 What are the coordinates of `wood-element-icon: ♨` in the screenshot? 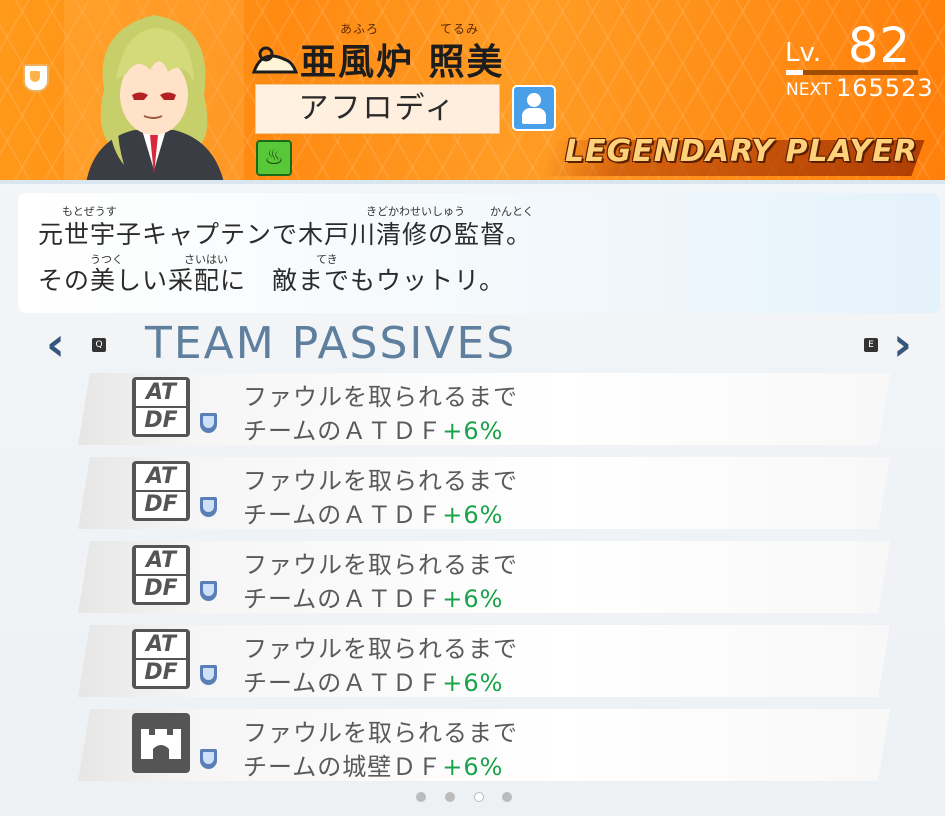 It's located at (274, 158).